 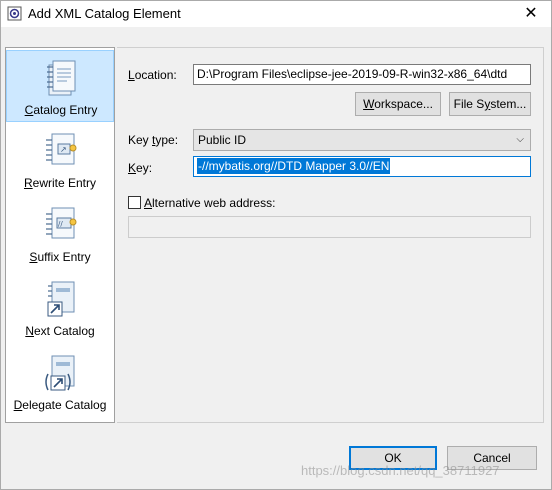 What do you see at coordinates (520, 139) in the screenshot?
I see `chevron-down-icon: ⌵` at bounding box center [520, 139].